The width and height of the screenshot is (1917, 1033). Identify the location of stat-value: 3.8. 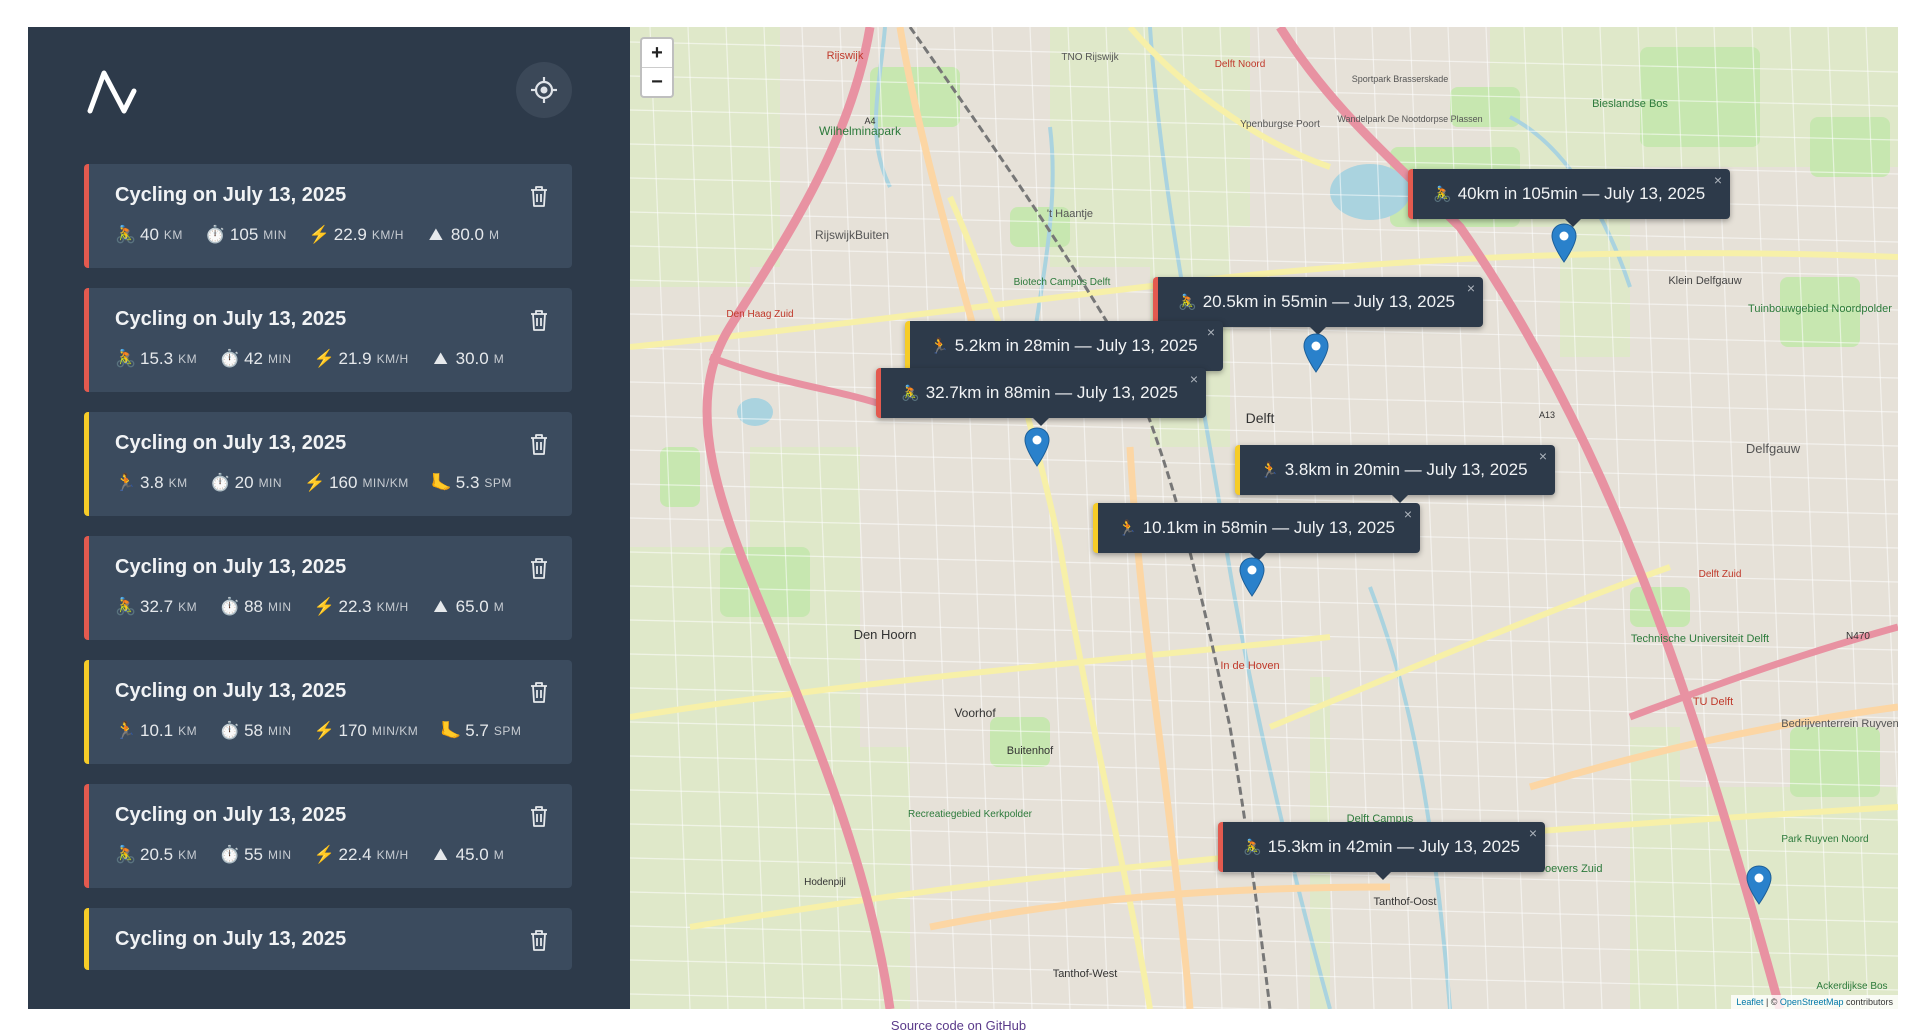
(152, 482).